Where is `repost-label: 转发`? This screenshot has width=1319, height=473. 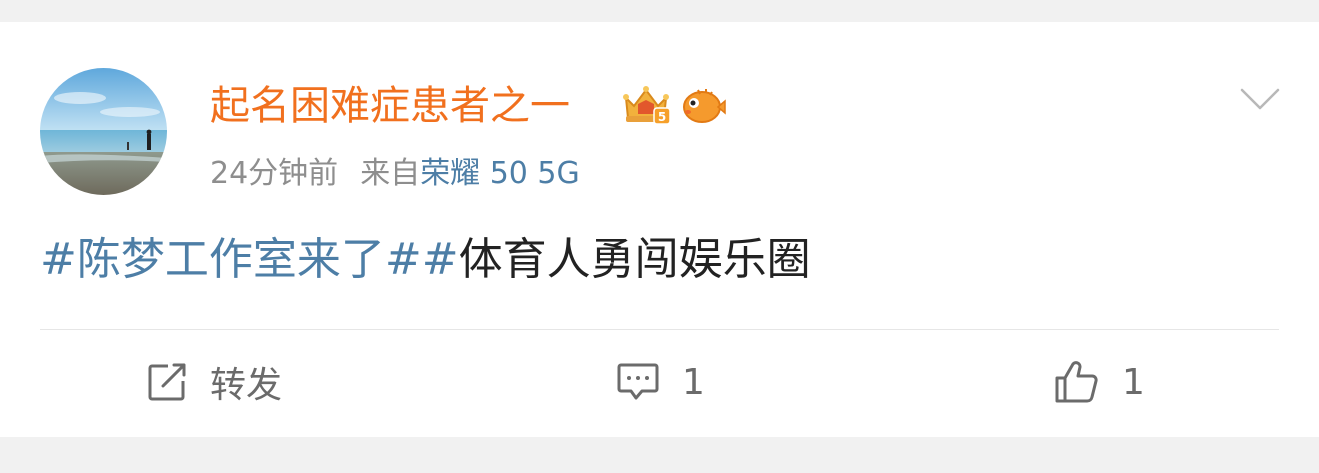 repost-label: 转发 is located at coordinates (246, 385).